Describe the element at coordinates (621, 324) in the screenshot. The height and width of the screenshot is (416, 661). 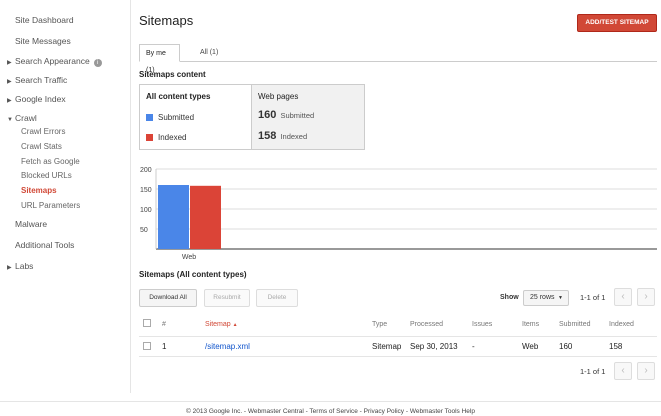
I see `col-indexed-header: Indexed` at that location.